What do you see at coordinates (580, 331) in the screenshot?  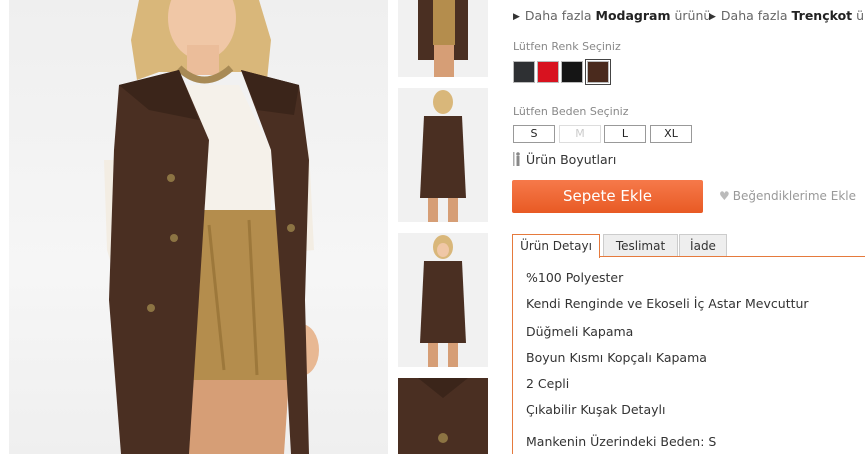 I see `detail-item: Düğmeli Kapama` at bounding box center [580, 331].